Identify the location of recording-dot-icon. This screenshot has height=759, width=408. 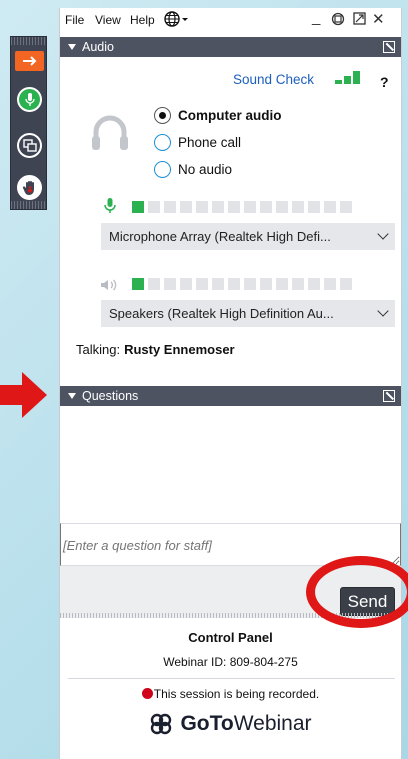
(147, 693).